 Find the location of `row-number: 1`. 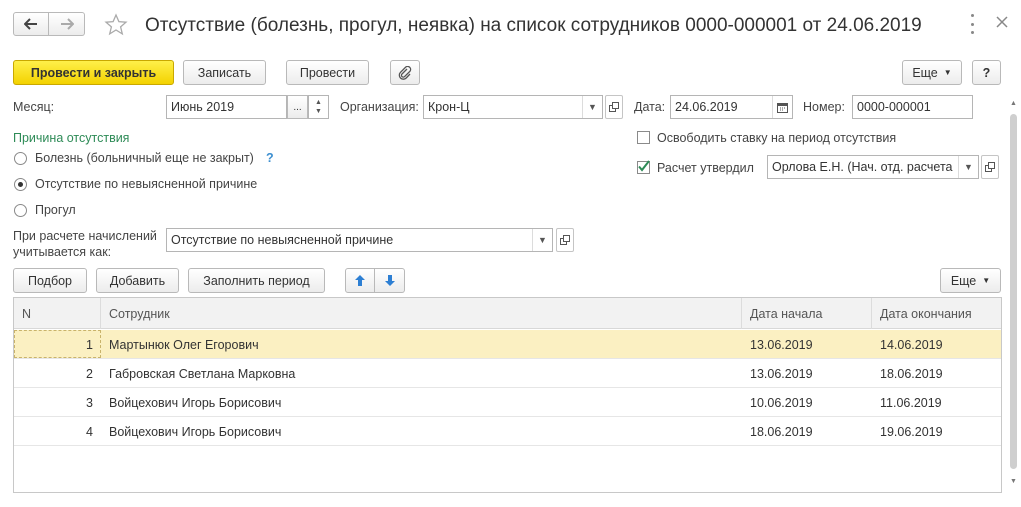

row-number: 1 is located at coordinates (89, 344).